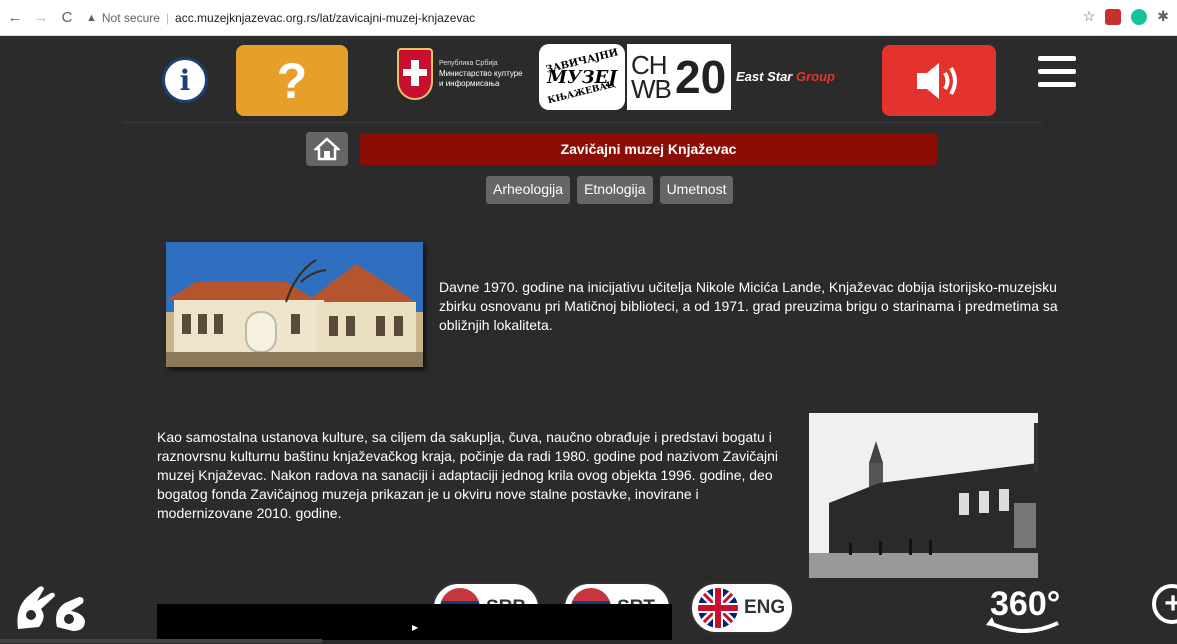 The width and height of the screenshot is (1177, 644). I want to click on sound-button, so click(939, 80).